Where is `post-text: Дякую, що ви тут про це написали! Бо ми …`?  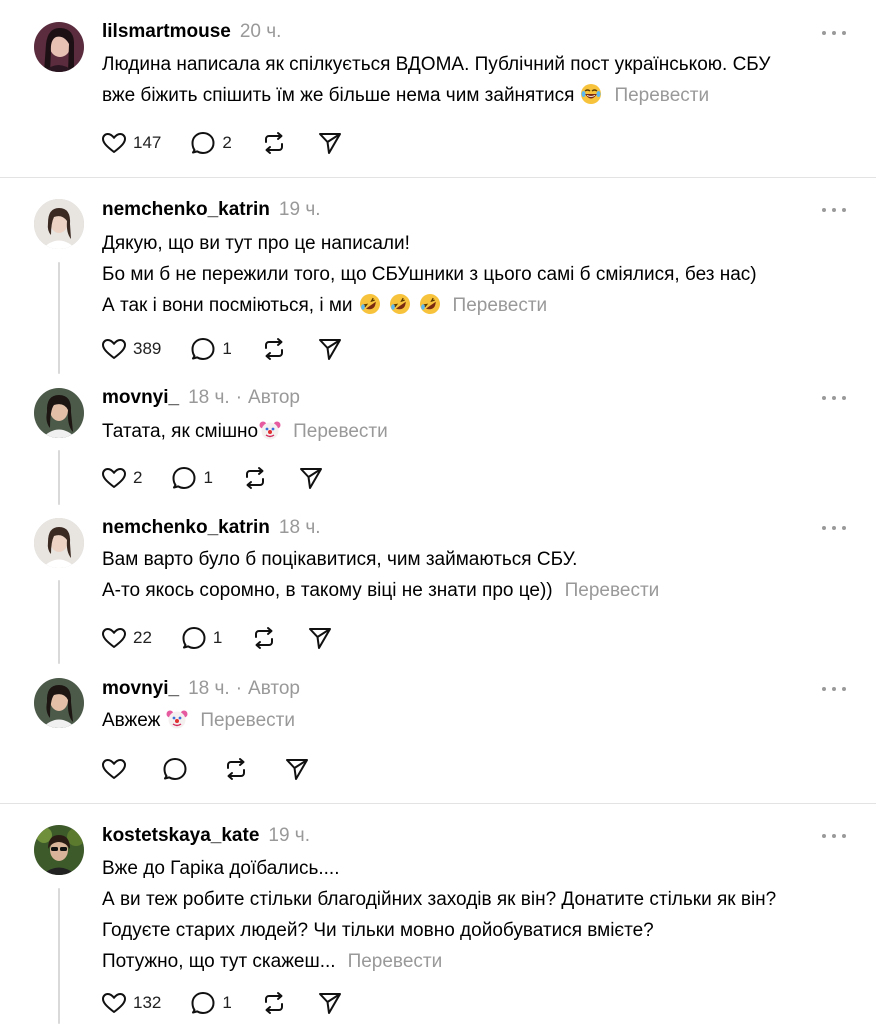
post-text: Дякую, що ви тут про це написали! Бо ми … is located at coordinates (479, 274).